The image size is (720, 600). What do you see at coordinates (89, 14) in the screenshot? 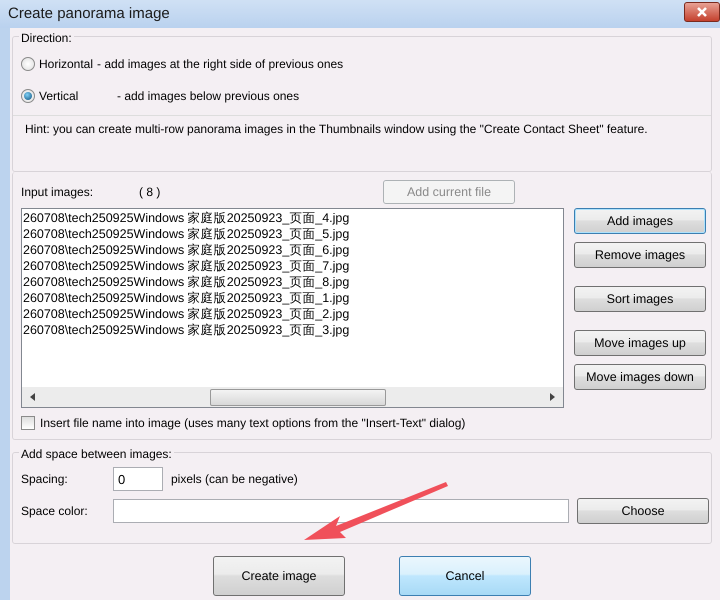
I see `window-title: Create panorama image` at bounding box center [89, 14].